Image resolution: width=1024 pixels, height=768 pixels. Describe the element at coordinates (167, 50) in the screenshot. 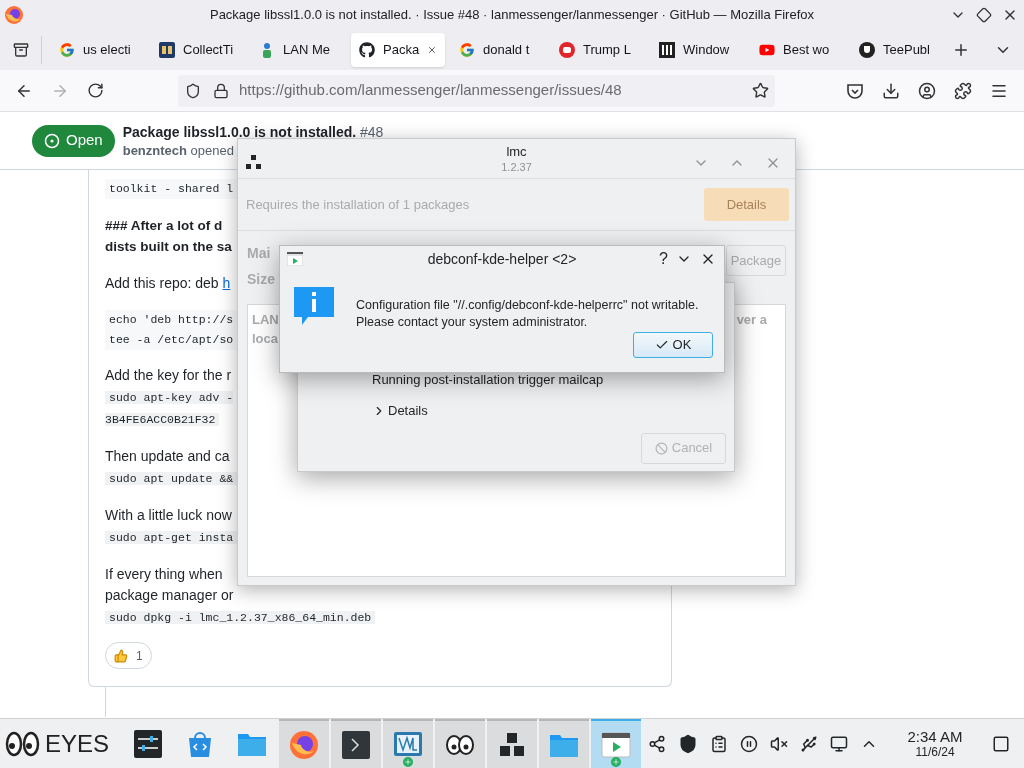

I see `number-tile-icon` at that location.